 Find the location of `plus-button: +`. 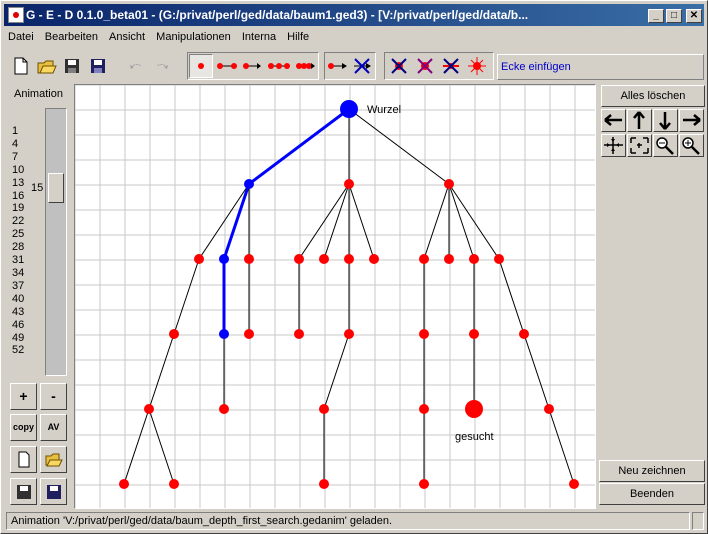

plus-button: + is located at coordinates (23, 396).